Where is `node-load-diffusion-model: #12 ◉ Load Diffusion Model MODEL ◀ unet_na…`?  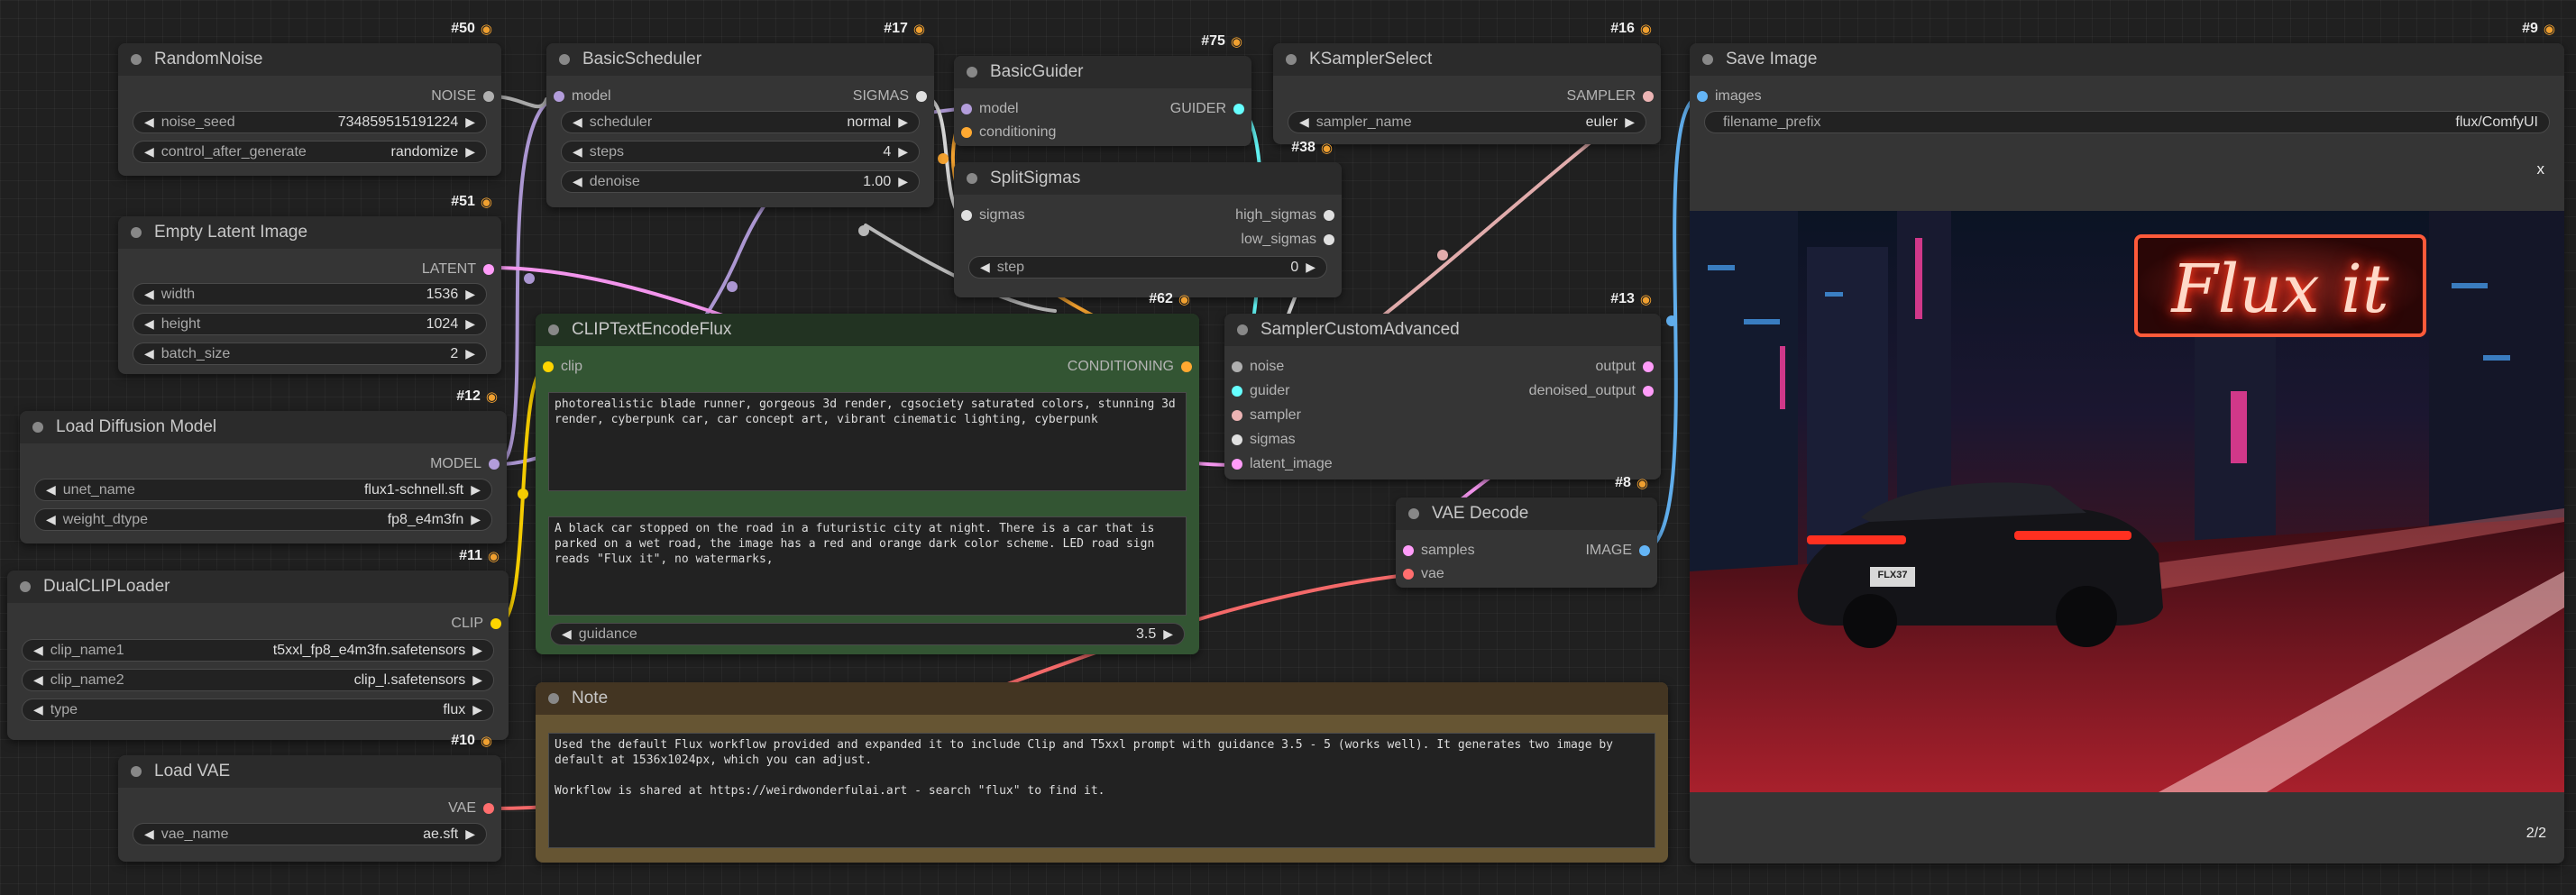
node-load-diffusion-model: #12 ◉ Load Diffusion Model MODEL ◀ unet_na… is located at coordinates (263, 465).